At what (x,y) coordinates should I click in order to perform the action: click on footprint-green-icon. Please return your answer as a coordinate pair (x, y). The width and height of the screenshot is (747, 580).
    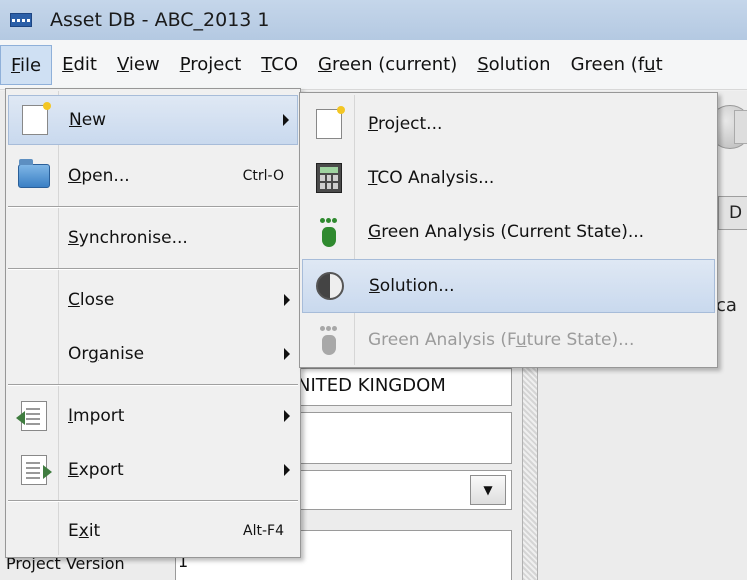
    Looking at the image, I should click on (329, 232).